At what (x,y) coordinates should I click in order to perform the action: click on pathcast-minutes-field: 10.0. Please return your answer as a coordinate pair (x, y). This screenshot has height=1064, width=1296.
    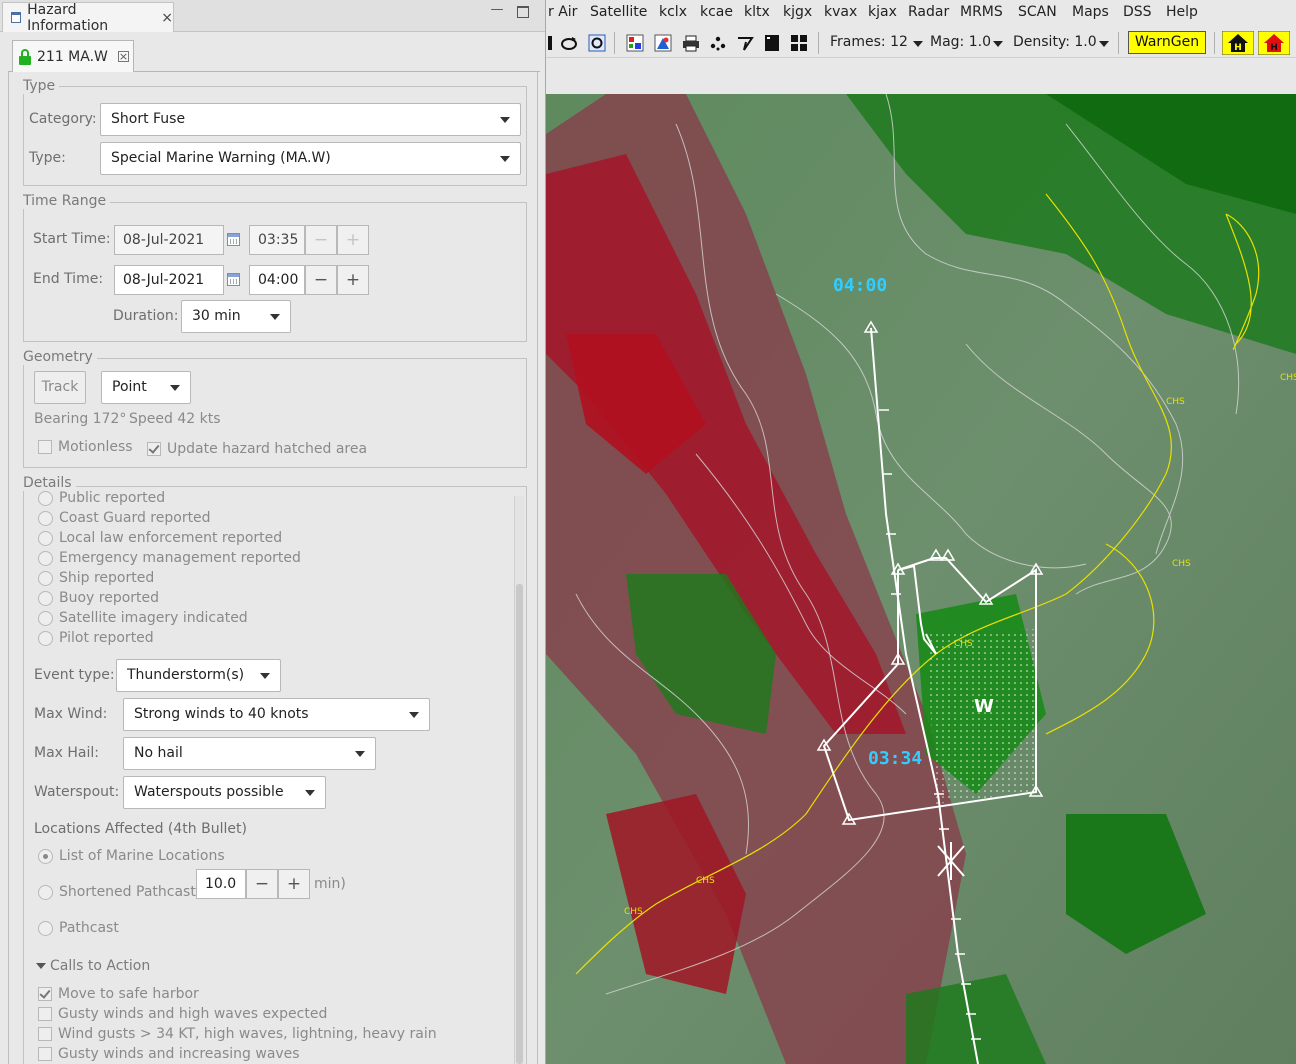
    Looking at the image, I should click on (221, 884).